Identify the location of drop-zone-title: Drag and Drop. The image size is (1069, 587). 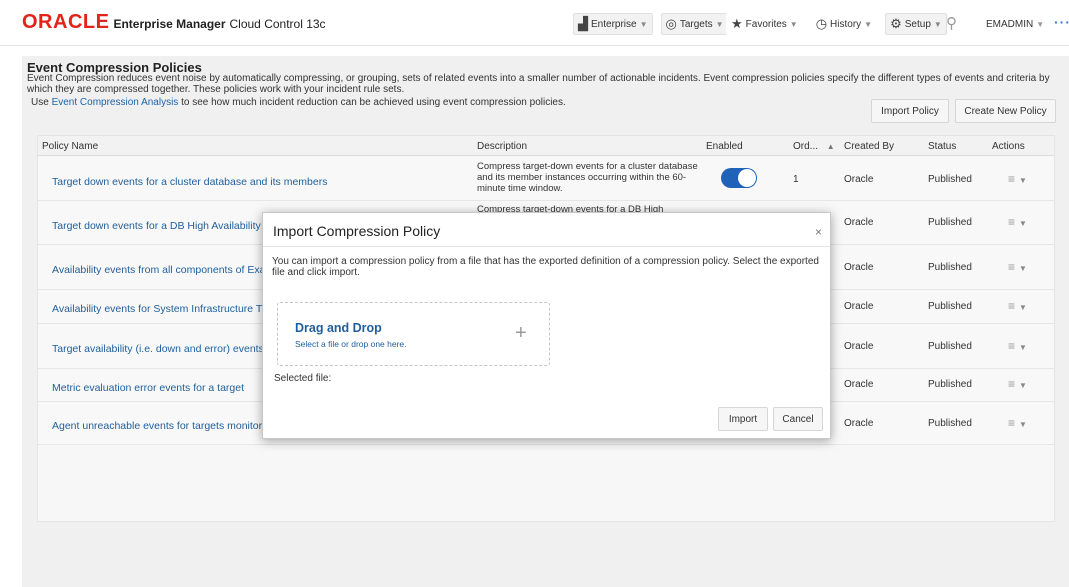
(338, 328).